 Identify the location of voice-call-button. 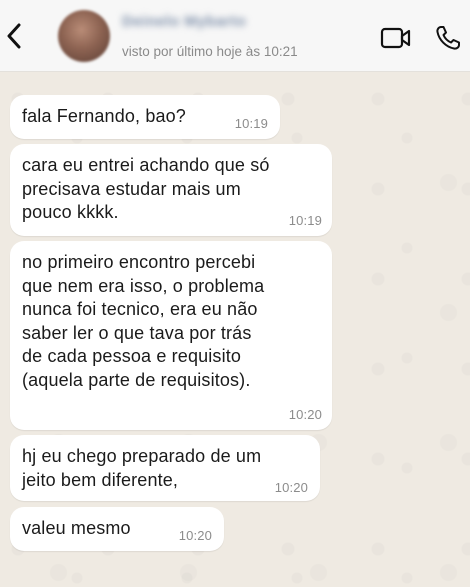
(448, 38).